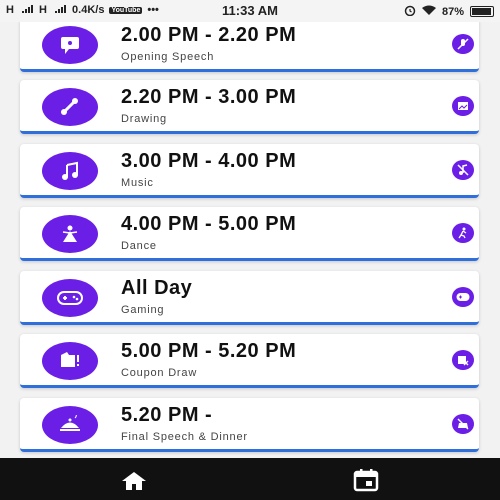  I want to click on brush-icon, so click(70, 107).